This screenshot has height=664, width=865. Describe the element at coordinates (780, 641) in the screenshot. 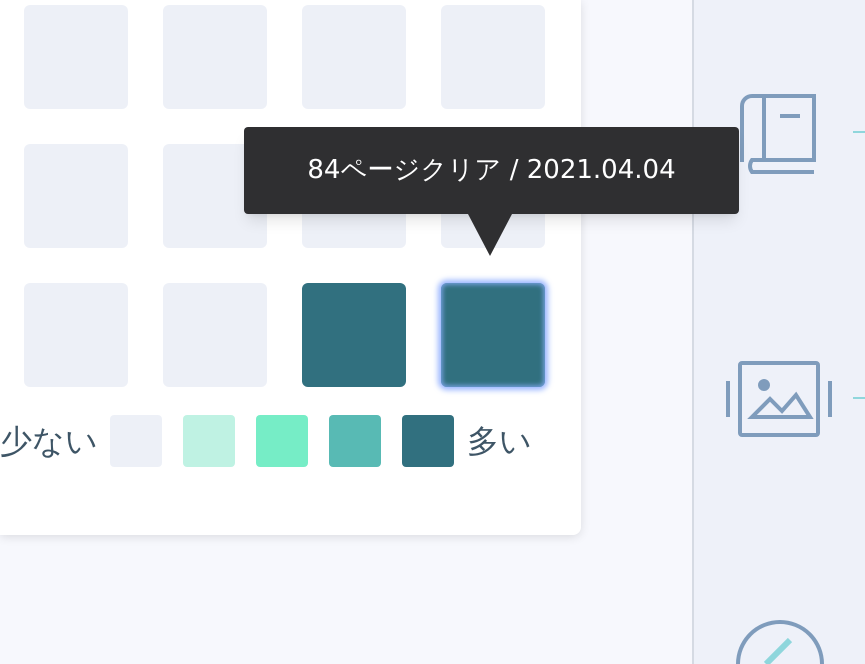

I see `pencil-circle-icon` at that location.